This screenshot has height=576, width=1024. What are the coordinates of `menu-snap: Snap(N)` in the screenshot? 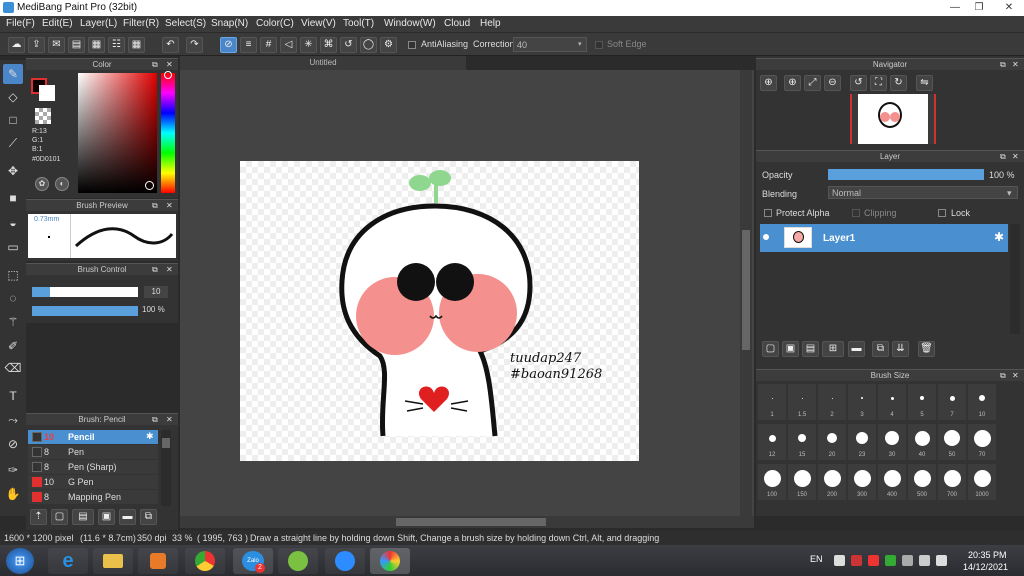 It's located at (229, 24).